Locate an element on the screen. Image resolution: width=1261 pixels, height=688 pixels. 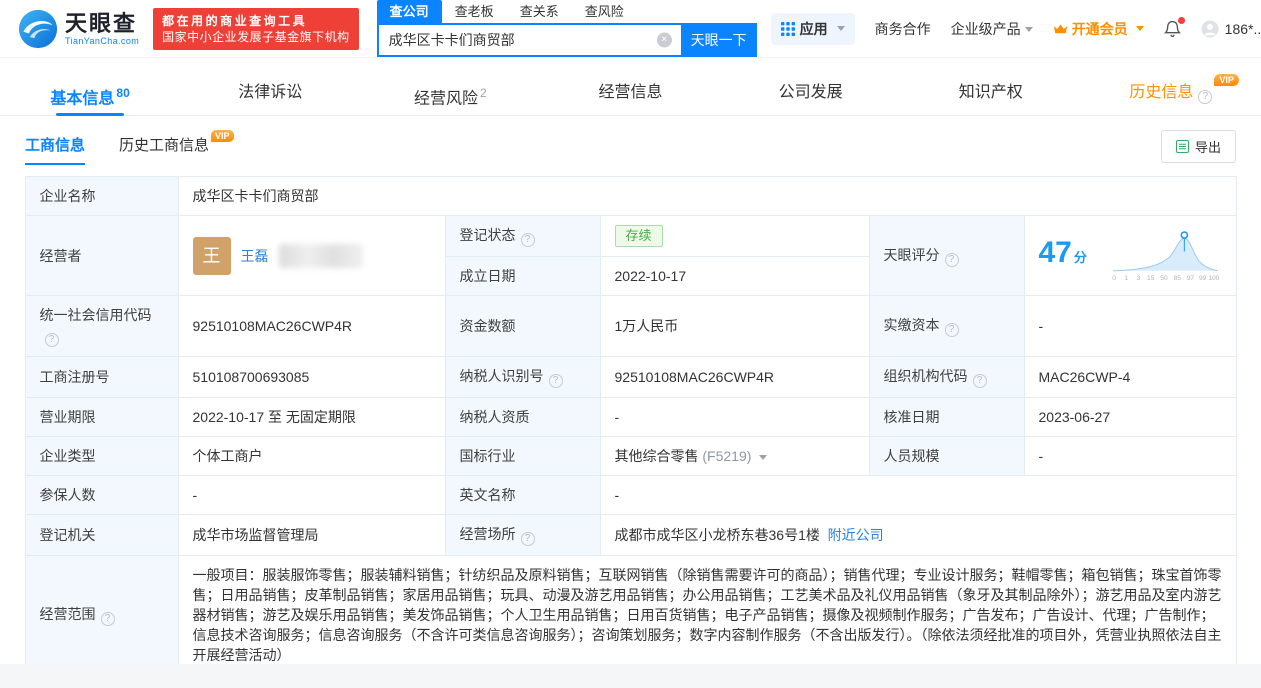
field-label: 英文名称 is located at coordinates (522, 495).